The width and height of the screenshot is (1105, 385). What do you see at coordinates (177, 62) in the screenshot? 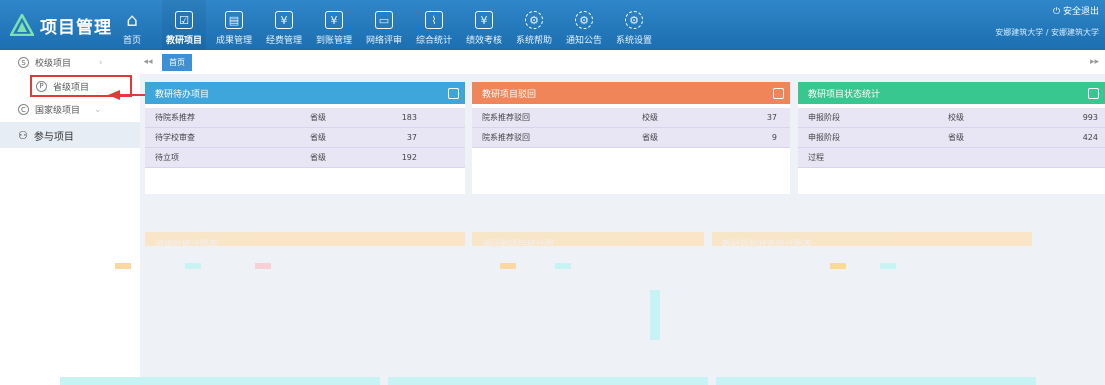
I see `tab-home: 首页` at bounding box center [177, 62].